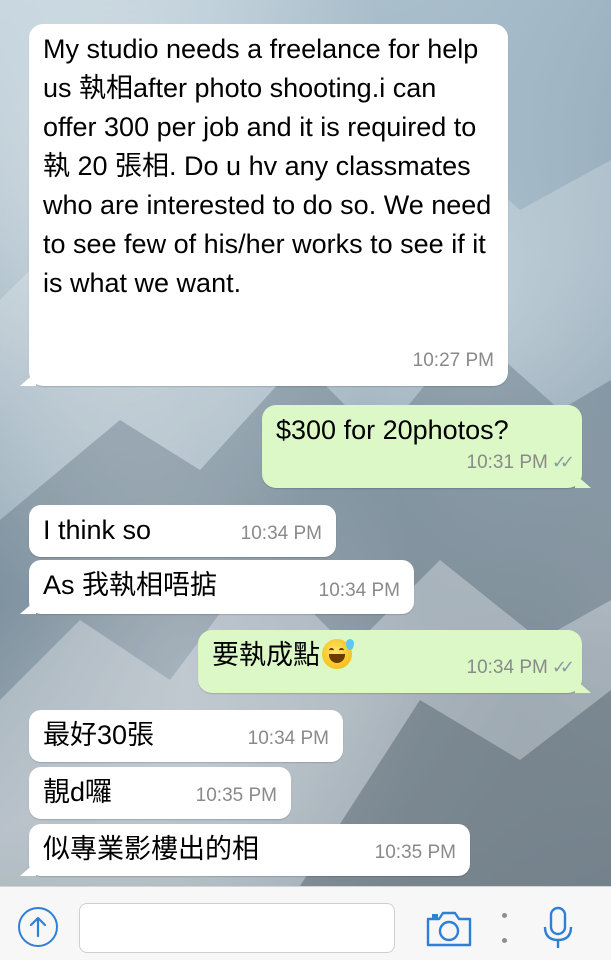  What do you see at coordinates (338, 654) in the screenshot?
I see `grinning-face-with-sweat-icon` at bounding box center [338, 654].